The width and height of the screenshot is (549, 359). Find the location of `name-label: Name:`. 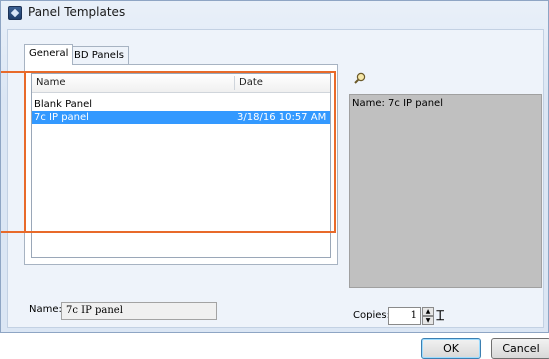

name-label: Name: is located at coordinates (45, 309).